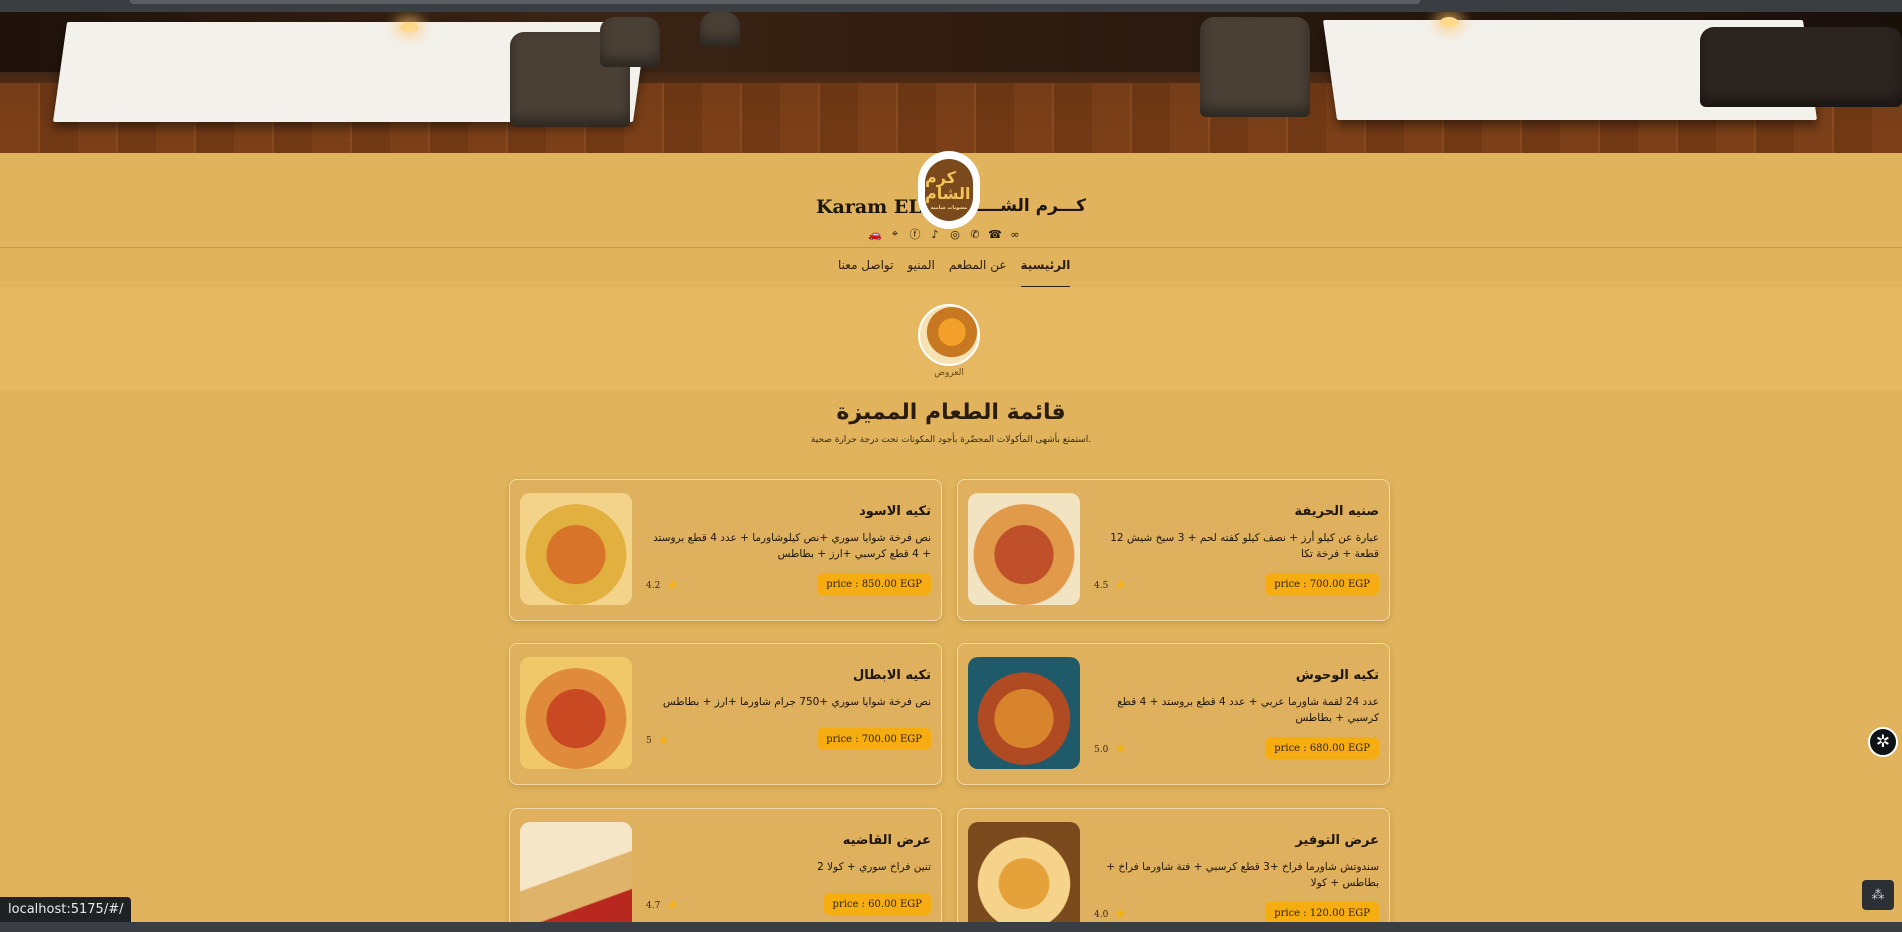 The image size is (1902, 932). I want to click on restaurant-logo: كرم الشام مشويات شامية, so click(949, 190).